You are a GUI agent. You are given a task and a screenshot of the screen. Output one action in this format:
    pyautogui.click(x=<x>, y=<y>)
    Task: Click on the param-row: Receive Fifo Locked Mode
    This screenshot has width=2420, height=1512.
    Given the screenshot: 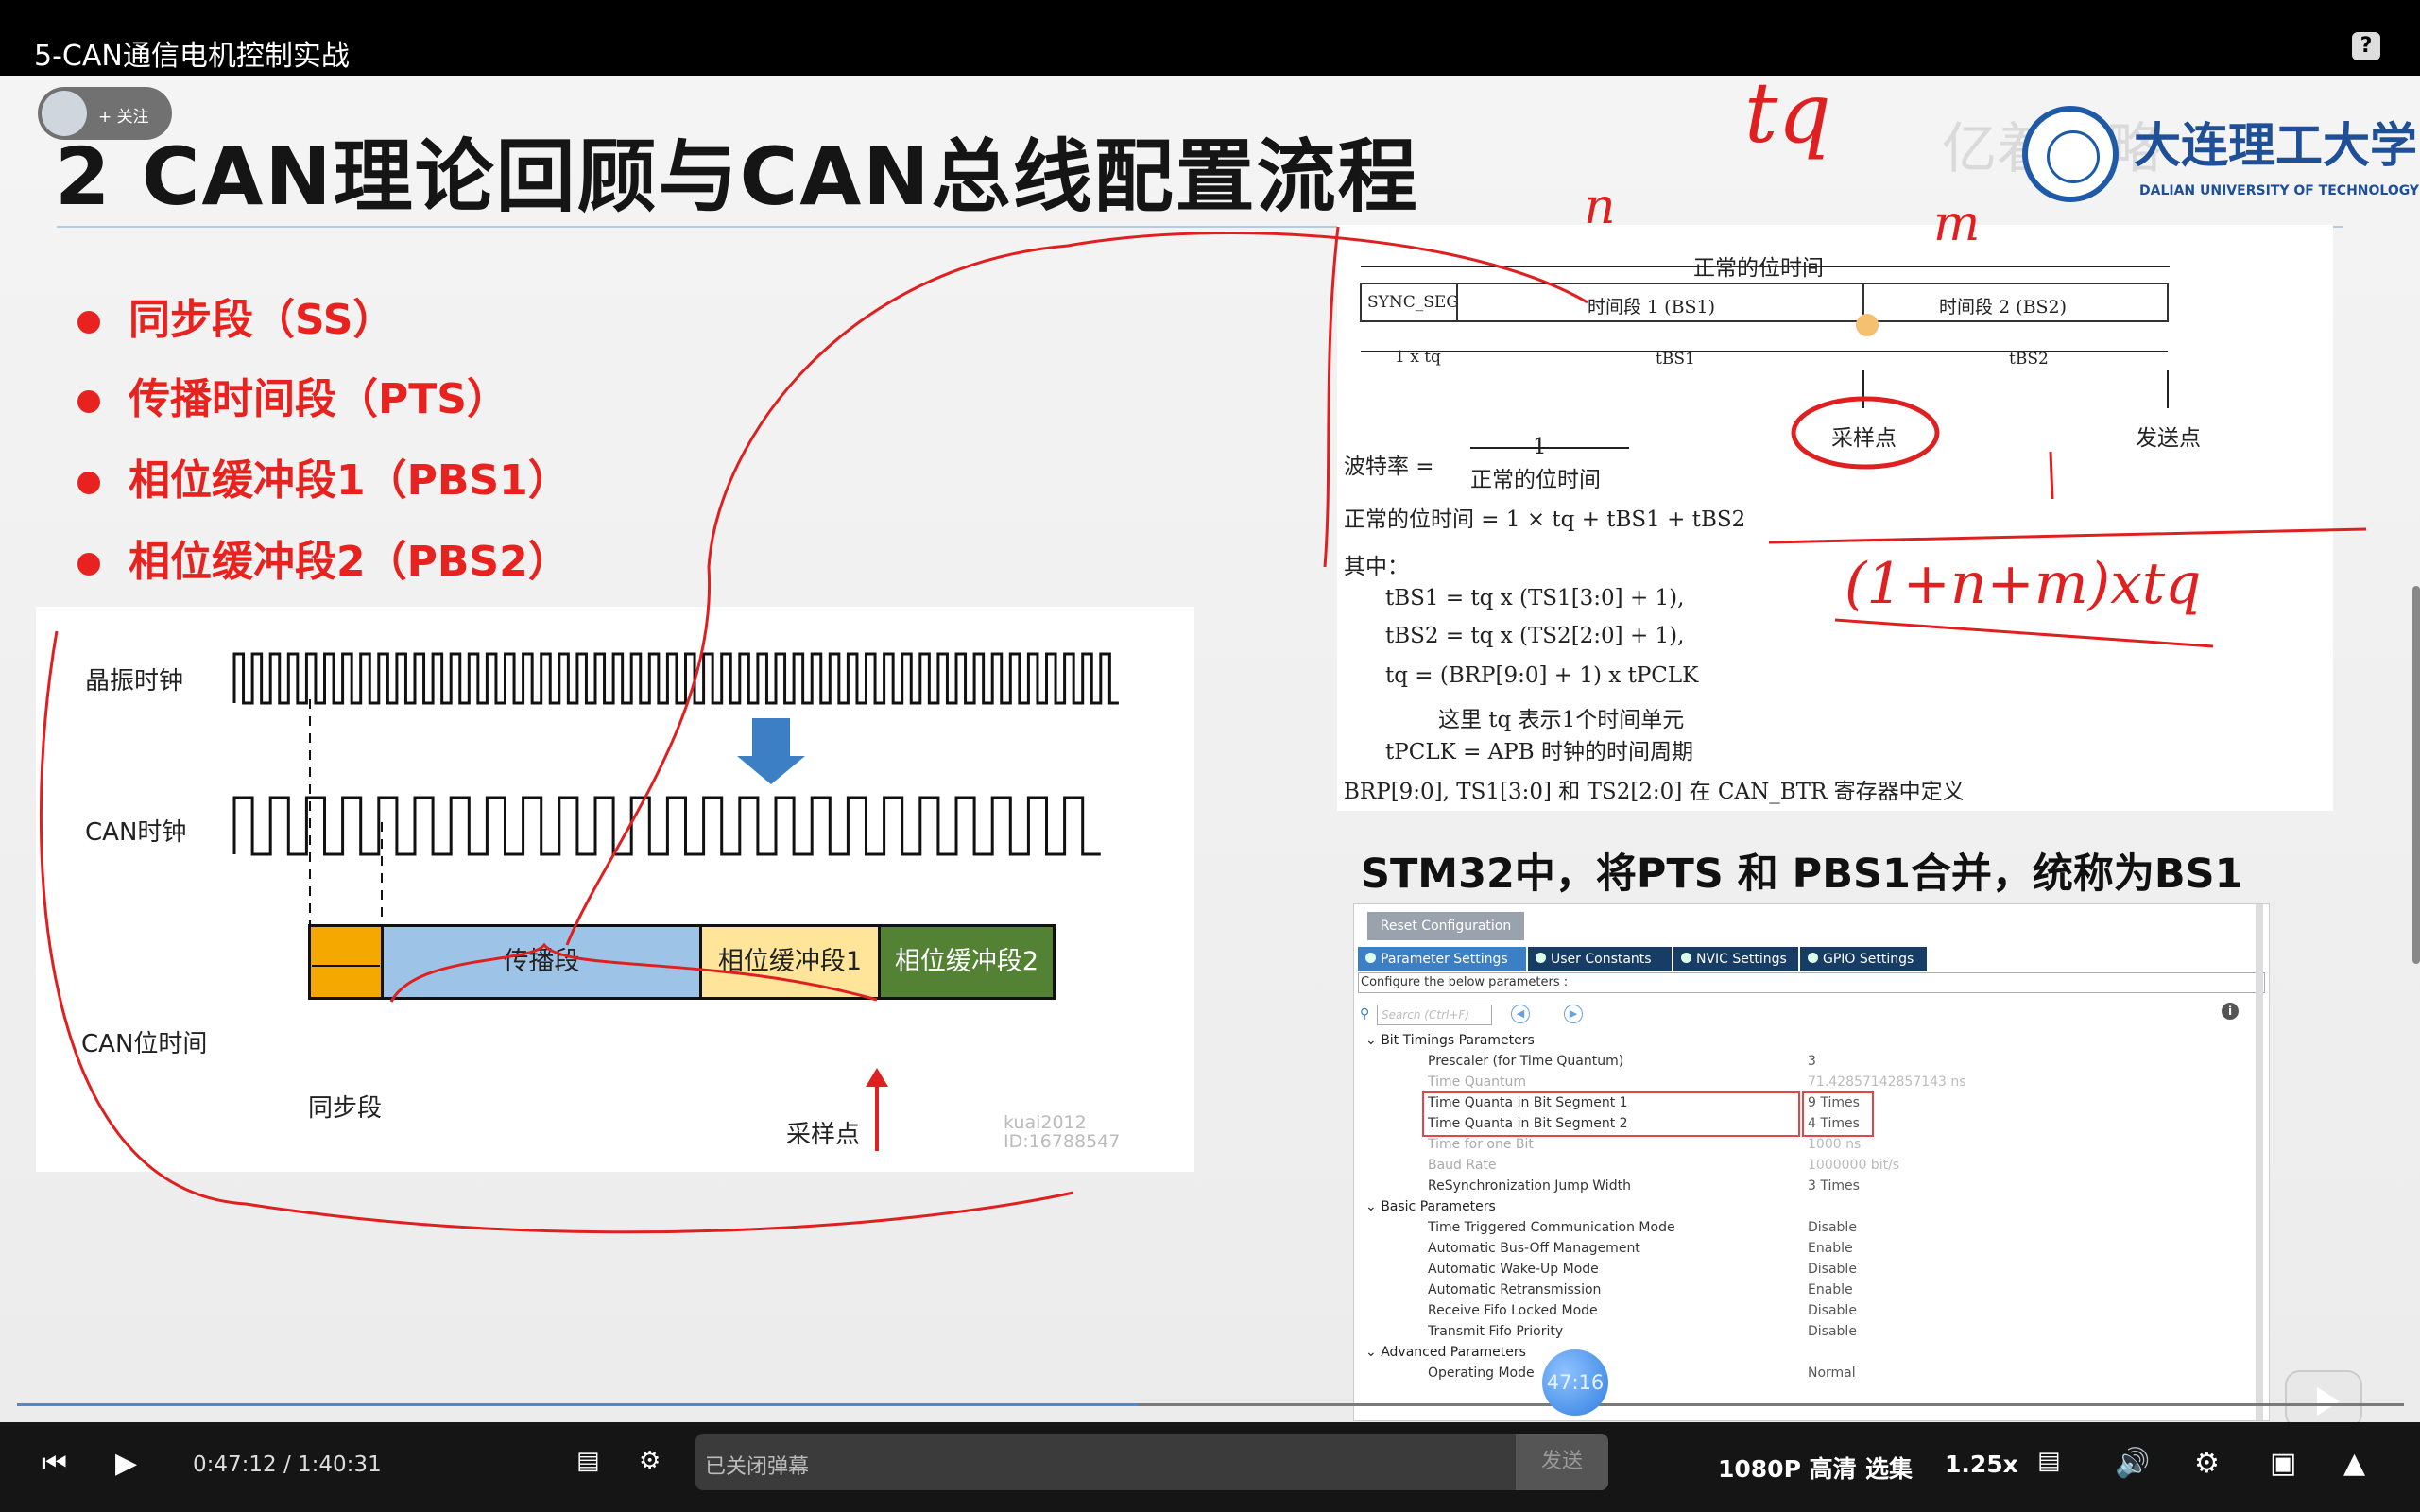 What is the action you would take?
    pyautogui.click(x=1513, y=1310)
    